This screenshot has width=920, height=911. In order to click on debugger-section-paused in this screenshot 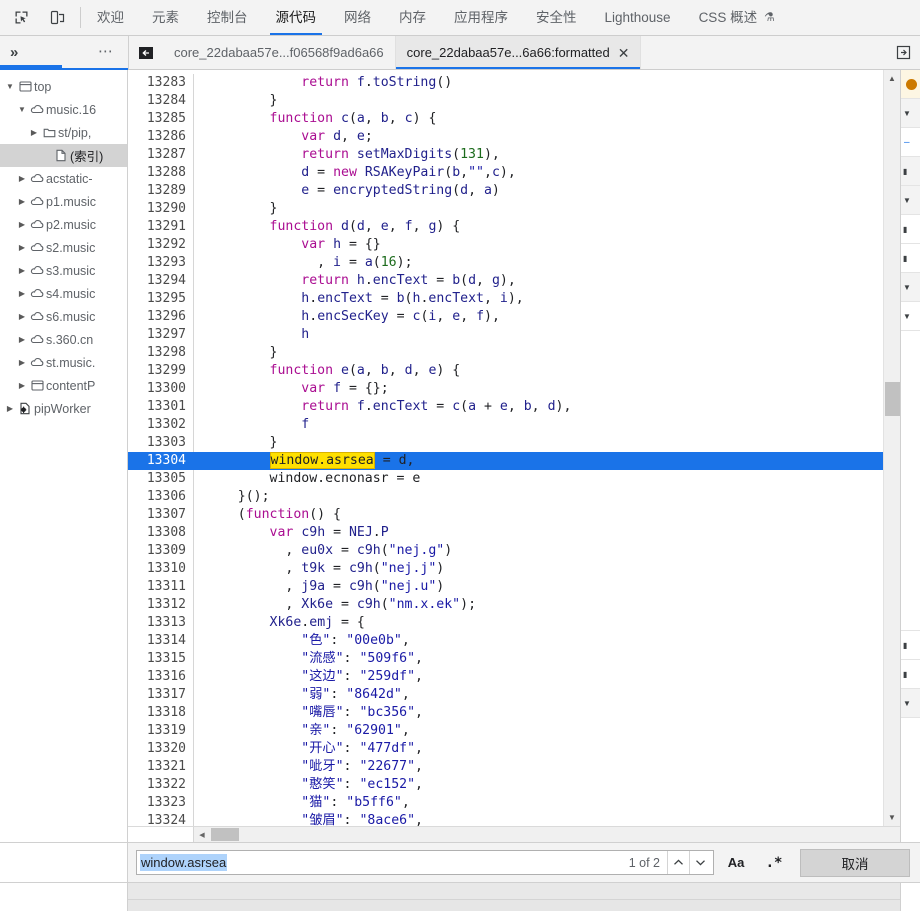, I will do `click(910, 84)`.